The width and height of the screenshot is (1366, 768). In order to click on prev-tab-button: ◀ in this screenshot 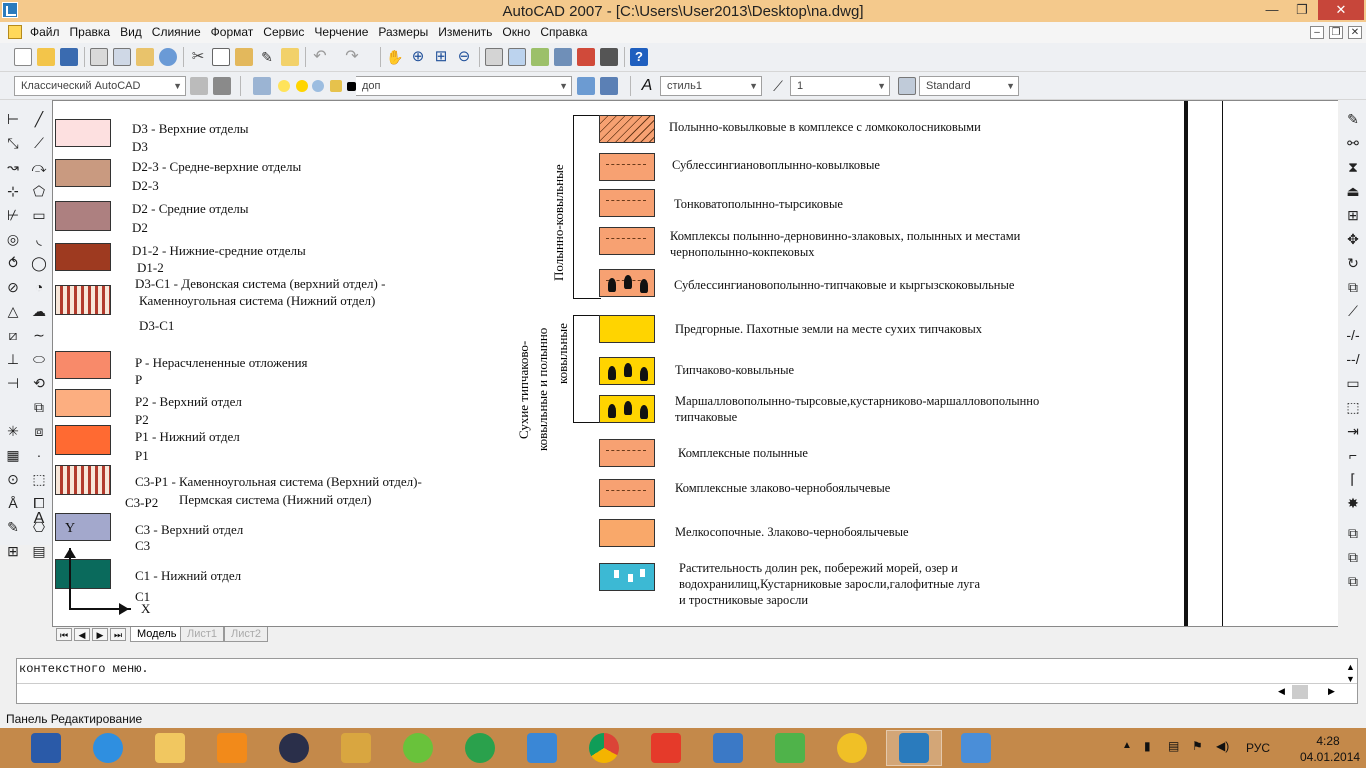, I will do `click(82, 634)`.